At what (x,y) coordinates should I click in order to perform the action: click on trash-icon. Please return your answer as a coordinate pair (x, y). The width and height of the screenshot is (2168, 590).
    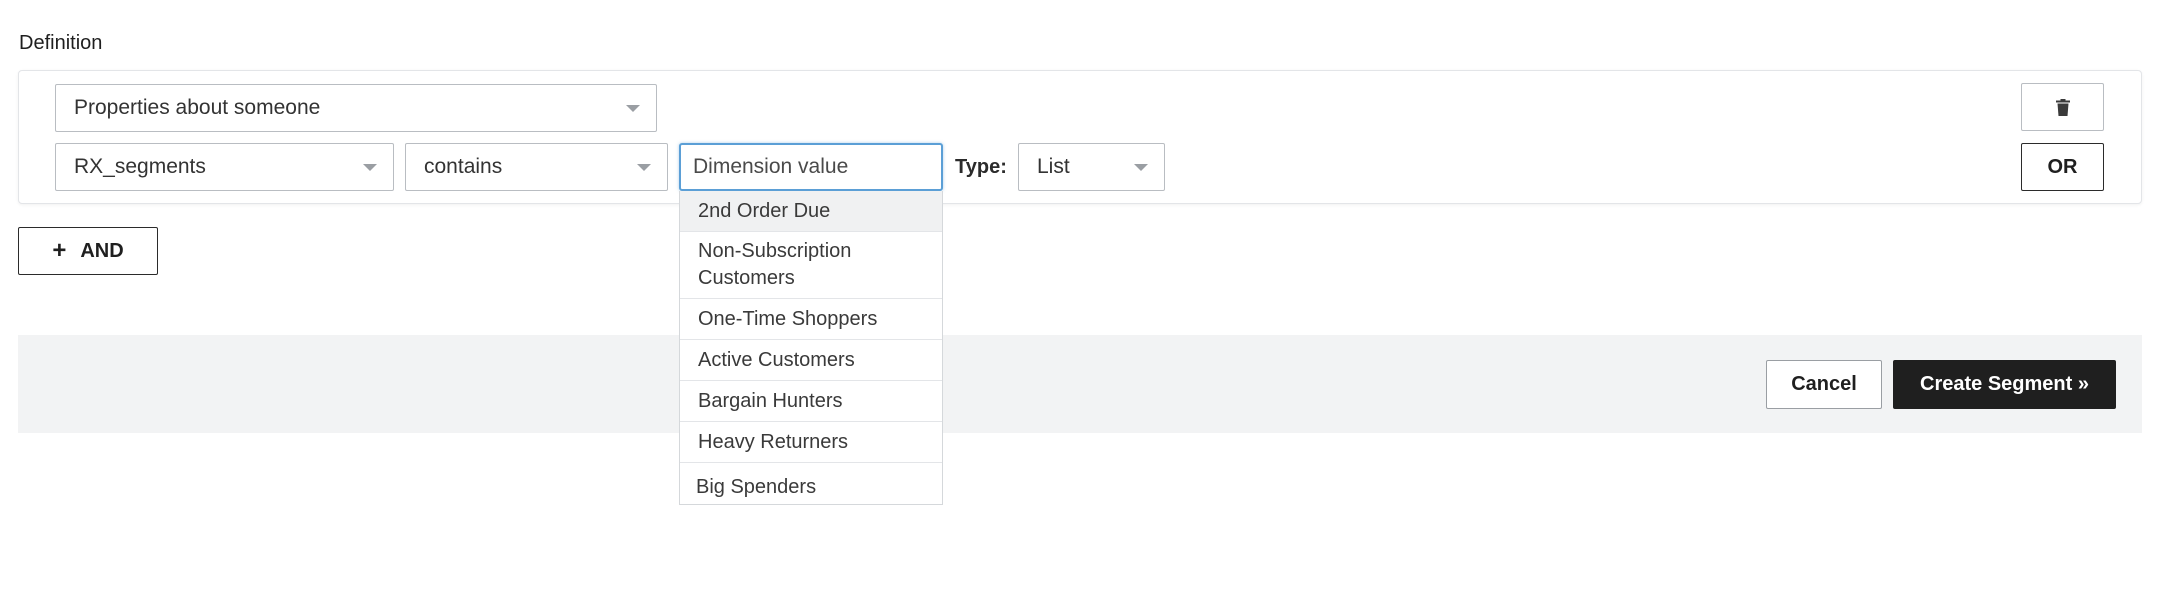
    Looking at the image, I should click on (2062, 107).